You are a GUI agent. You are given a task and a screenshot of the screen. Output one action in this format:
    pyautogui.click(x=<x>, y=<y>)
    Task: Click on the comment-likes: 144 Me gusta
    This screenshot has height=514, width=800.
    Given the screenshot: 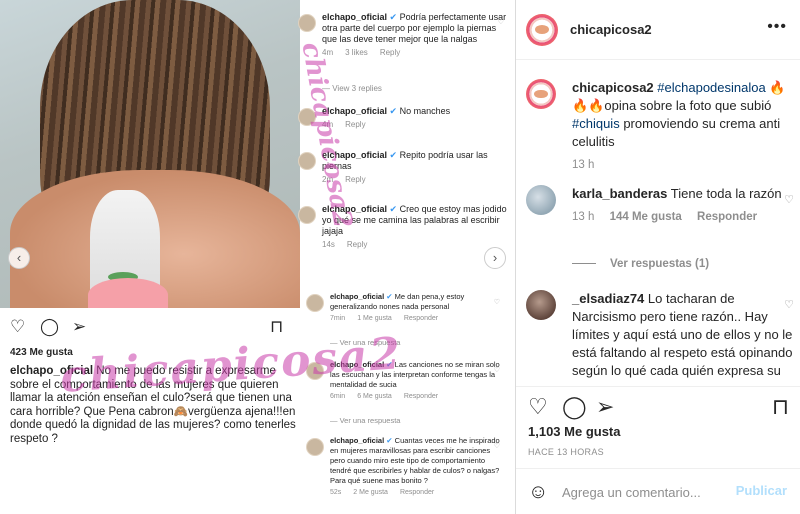 What is the action you would take?
    pyautogui.click(x=646, y=217)
    